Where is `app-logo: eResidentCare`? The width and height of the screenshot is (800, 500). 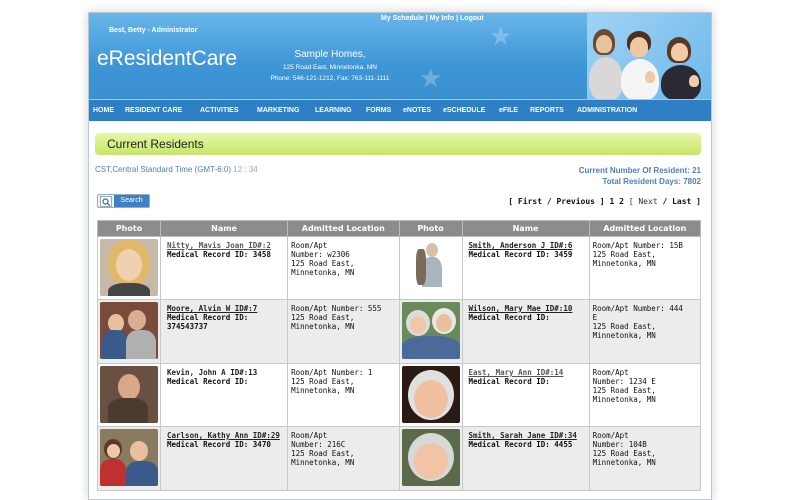
app-logo: eResidentCare is located at coordinates (167, 59).